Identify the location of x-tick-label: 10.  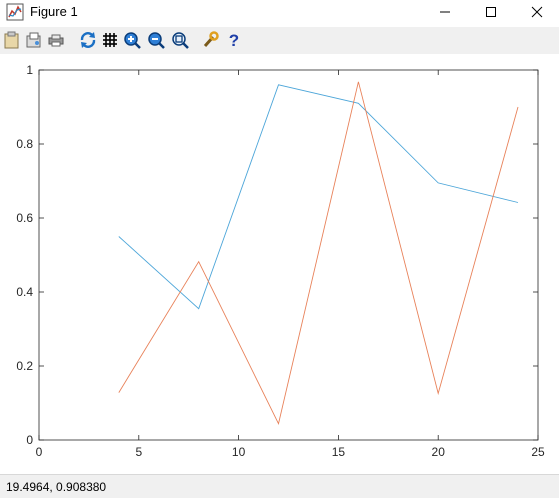
(239, 452).